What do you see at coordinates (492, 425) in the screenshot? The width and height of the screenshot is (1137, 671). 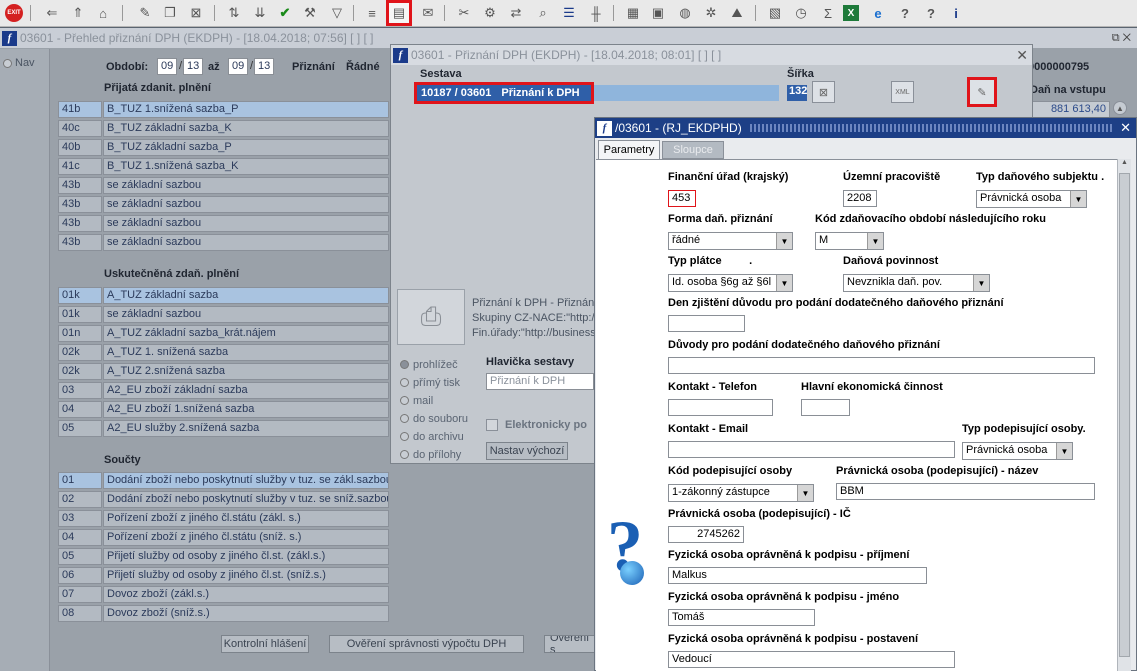 I see `electronic-checkbox` at bounding box center [492, 425].